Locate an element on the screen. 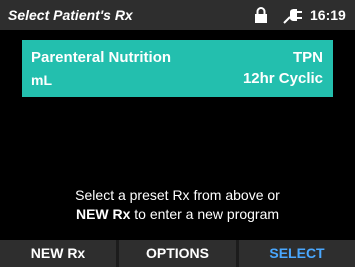 The image size is (355, 267). softkey-bar: NEW Rx OPTIONS SELECT is located at coordinates (177, 253).